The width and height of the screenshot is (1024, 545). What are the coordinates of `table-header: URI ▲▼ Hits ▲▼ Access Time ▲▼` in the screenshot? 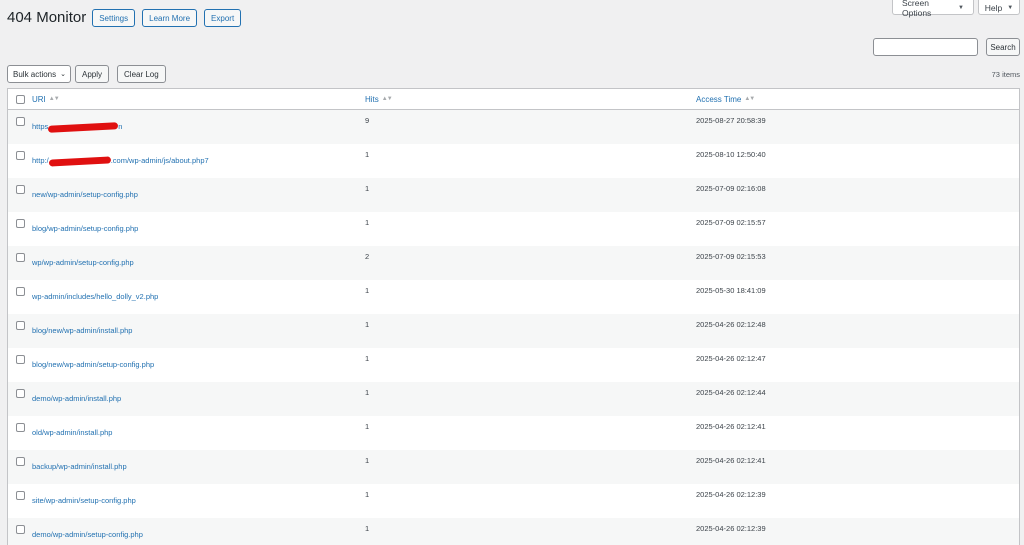 It's located at (513, 99).